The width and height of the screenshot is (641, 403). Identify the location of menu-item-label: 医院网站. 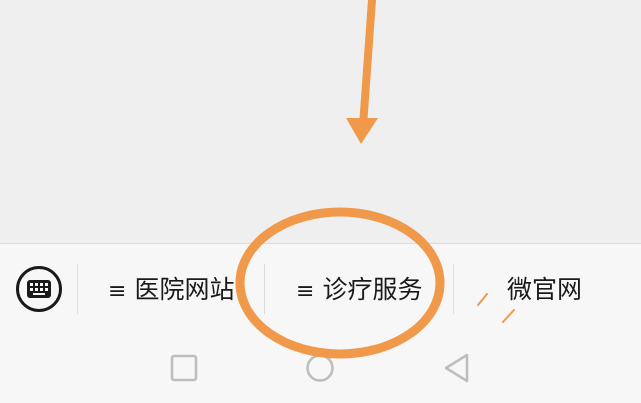
(184, 289).